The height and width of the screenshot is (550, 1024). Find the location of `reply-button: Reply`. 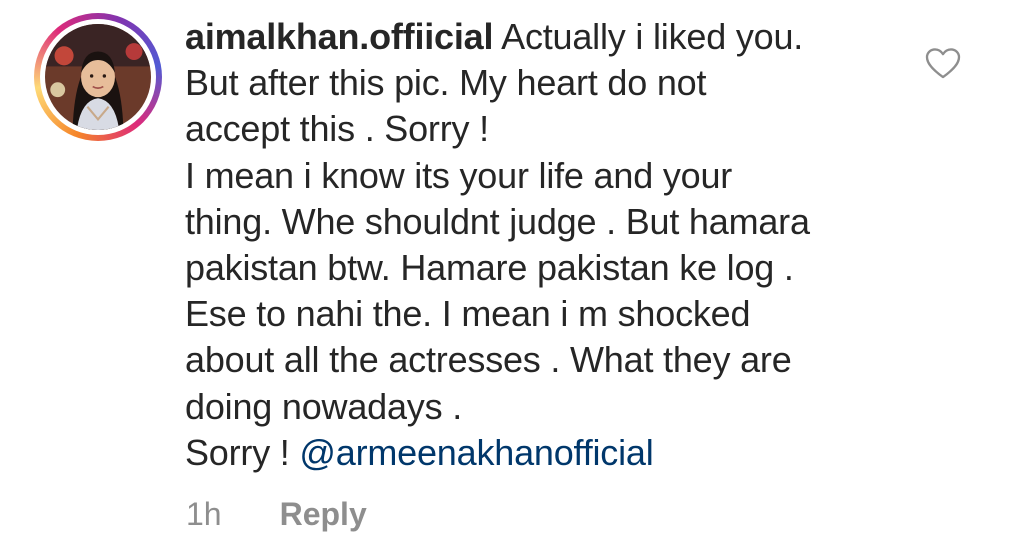

reply-button: Reply is located at coordinates (323, 514).